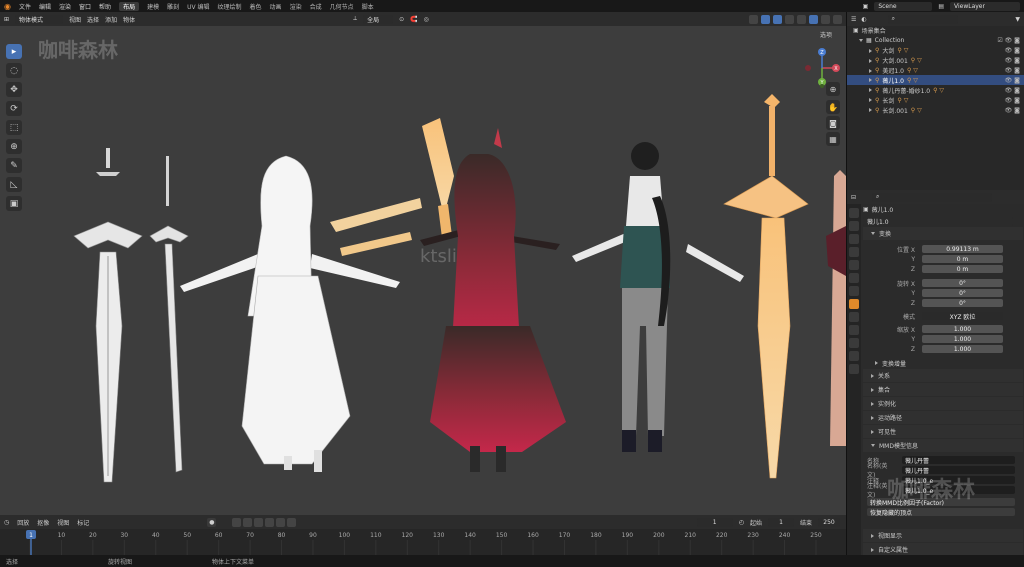 This screenshot has width=1024, height=567. Describe the element at coordinates (854, 304) in the screenshot. I see `object-tab-icon` at that location.